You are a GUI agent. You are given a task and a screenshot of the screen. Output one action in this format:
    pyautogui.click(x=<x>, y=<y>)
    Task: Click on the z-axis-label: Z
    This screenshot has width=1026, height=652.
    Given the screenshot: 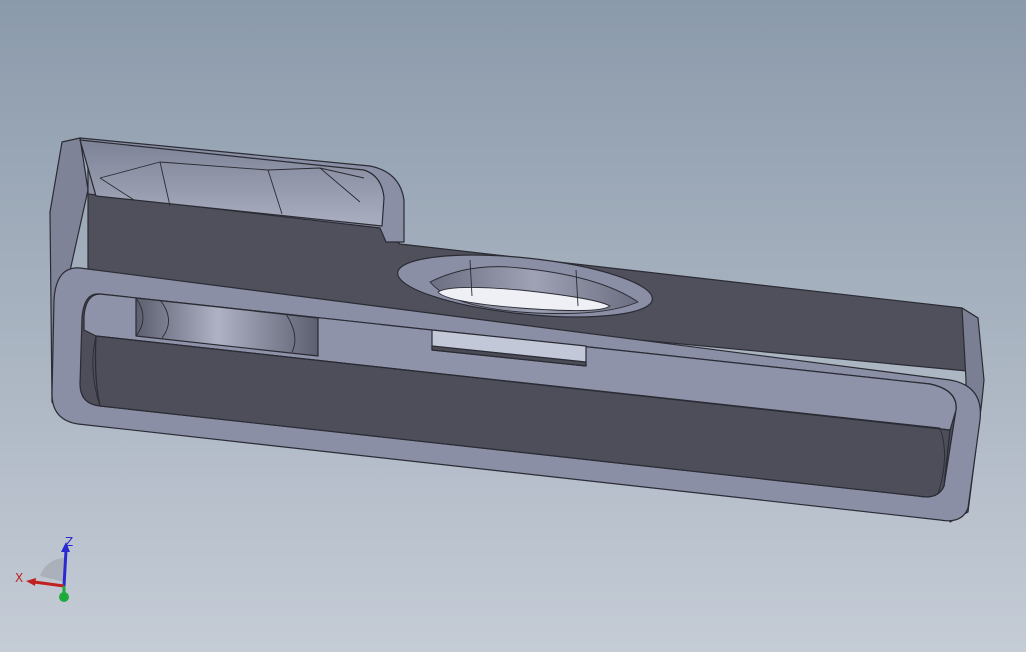 What is the action you would take?
    pyautogui.click(x=69, y=542)
    